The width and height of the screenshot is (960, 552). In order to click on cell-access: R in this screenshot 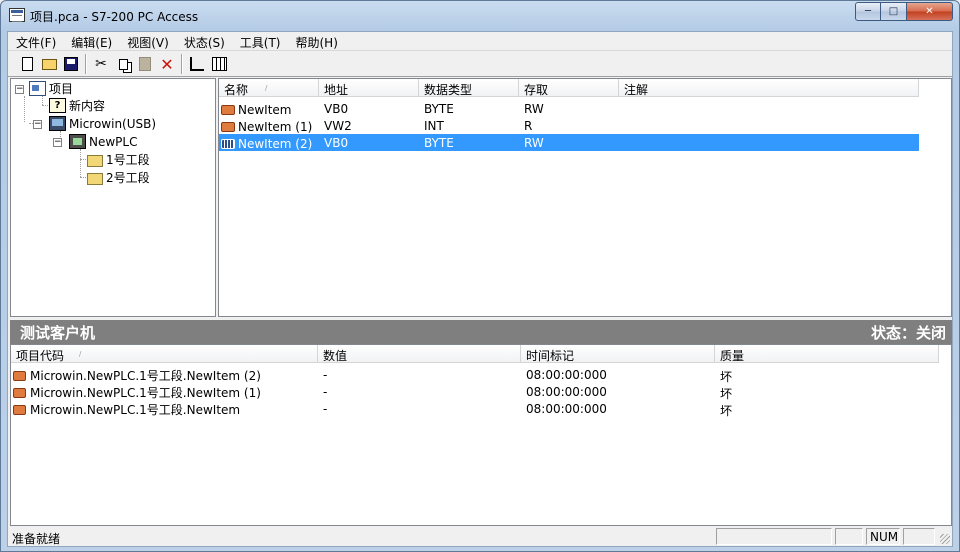, I will do `click(528, 126)`.